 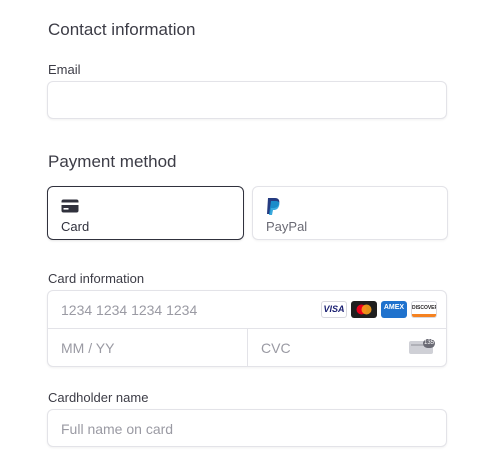 I want to click on discover-icon: DISCOVER, so click(x=424, y=309).